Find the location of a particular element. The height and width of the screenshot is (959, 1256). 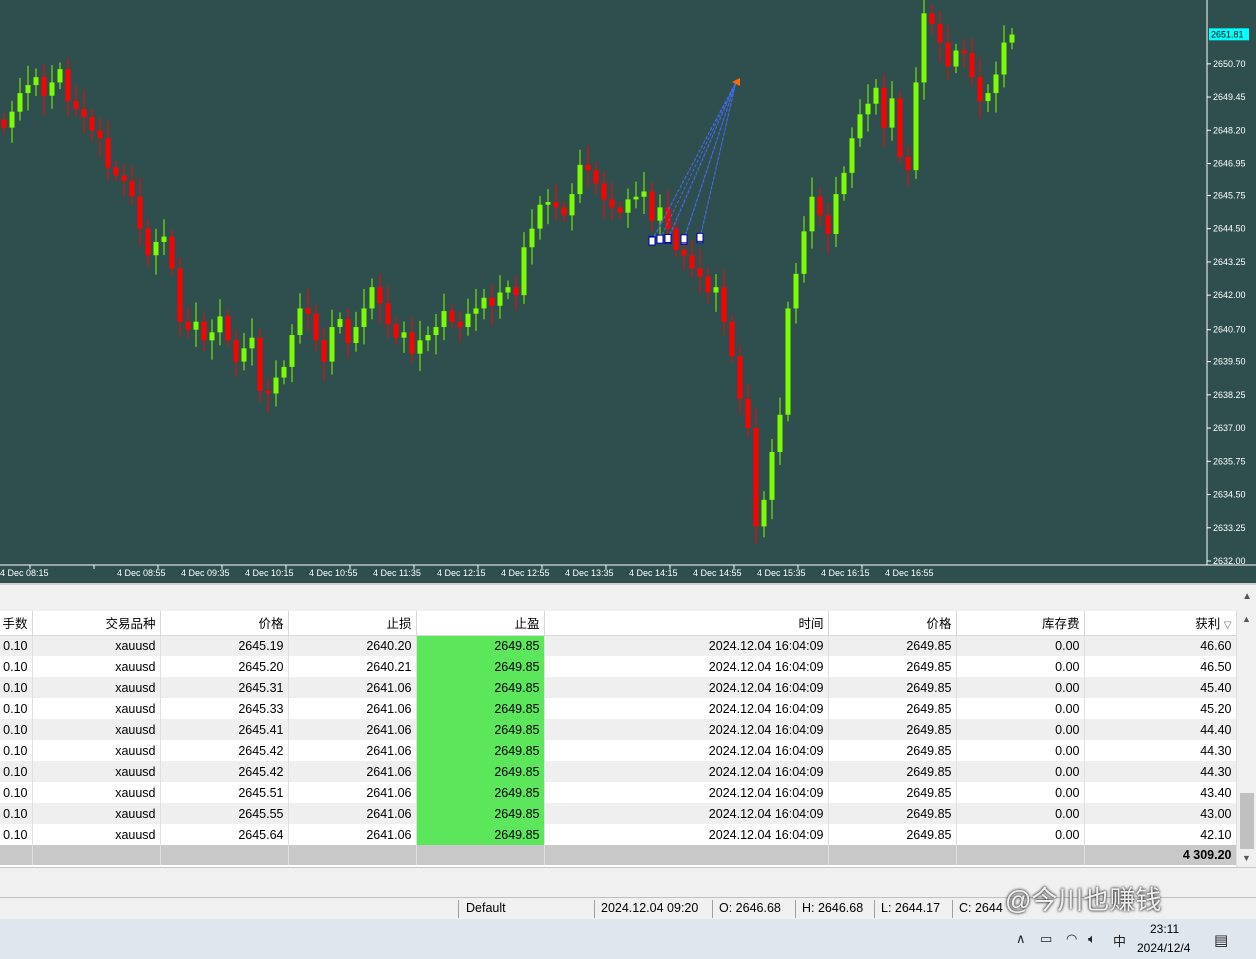

cell-profit: 44.30 is located at coordinates (1160, 750).